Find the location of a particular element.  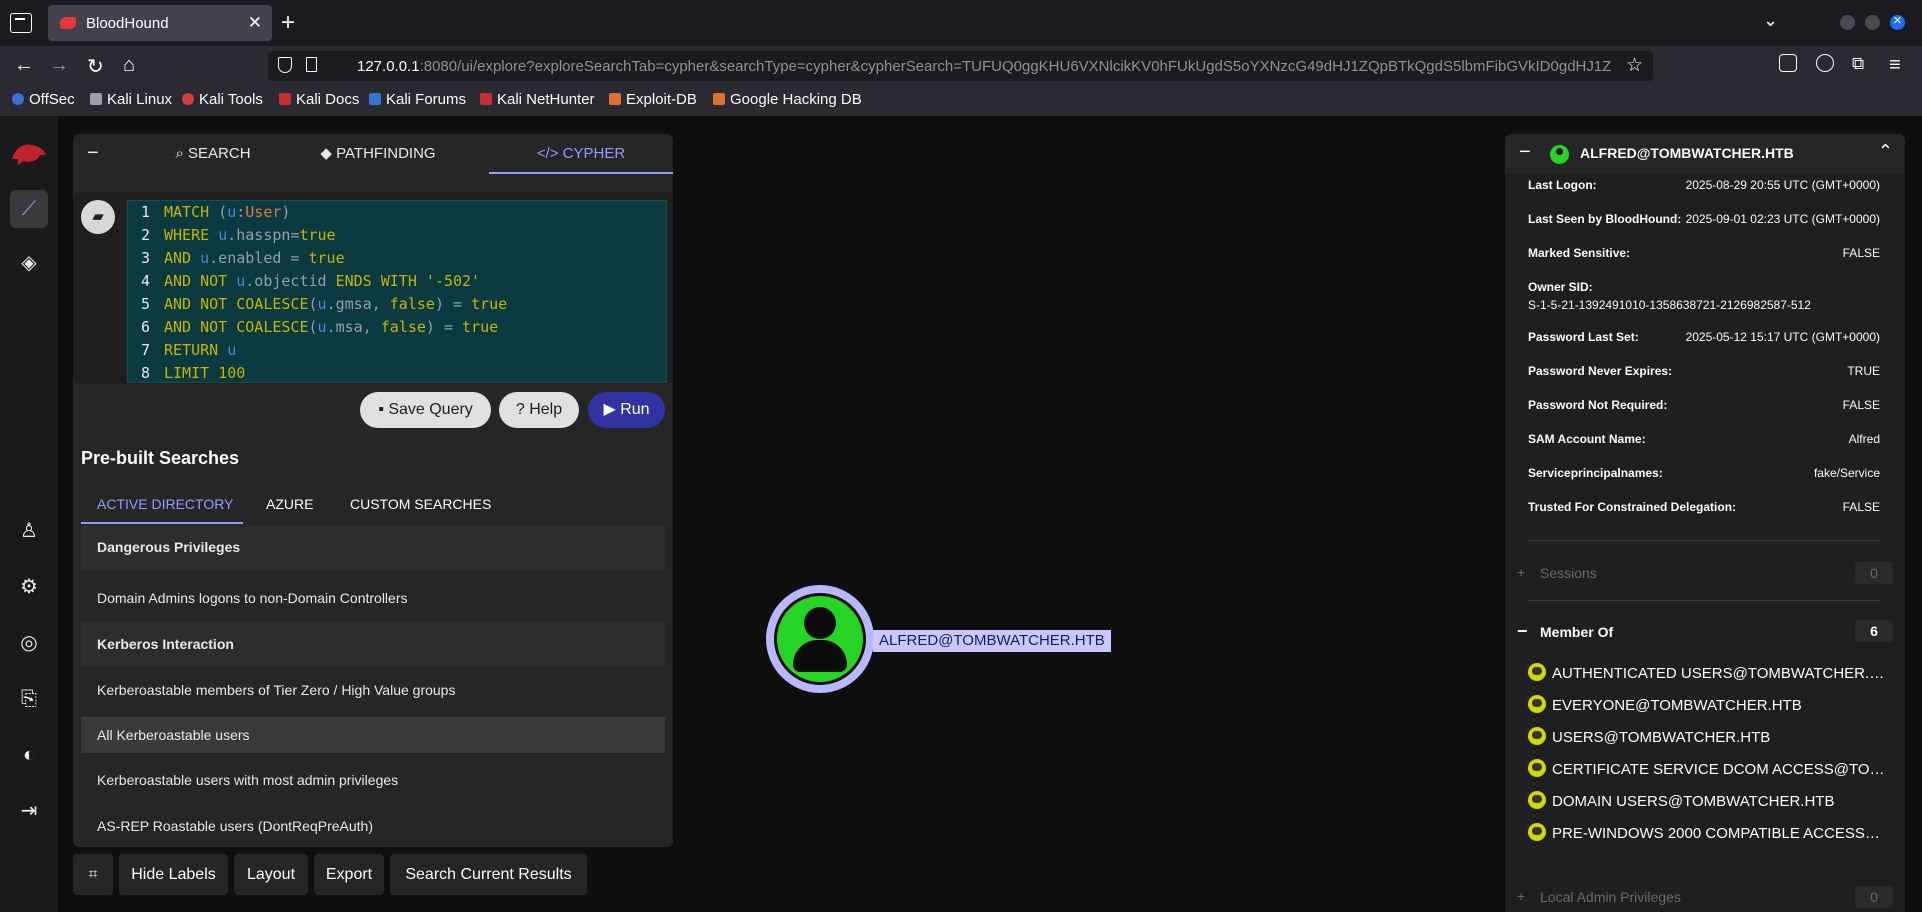

pathfinding-icon: ◆ is located at coordinates (328, 153).